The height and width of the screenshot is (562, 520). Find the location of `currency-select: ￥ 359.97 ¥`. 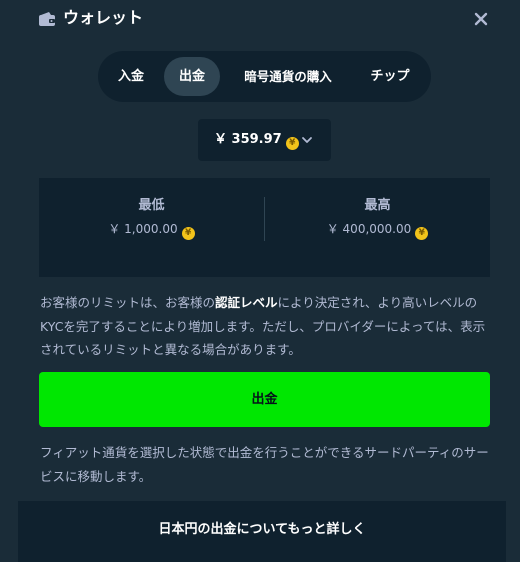

currency-select: ￥ 359.97 ¥ is located at coordinates (264, 140).